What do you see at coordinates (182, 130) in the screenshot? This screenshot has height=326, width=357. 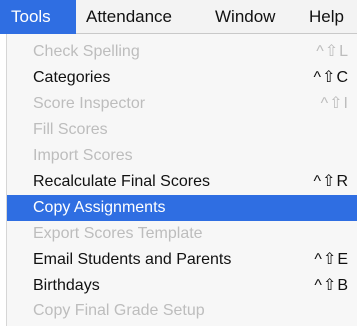 I see `menu-item-fill-scores: Fill Scores` at bounding box center [182, 130].